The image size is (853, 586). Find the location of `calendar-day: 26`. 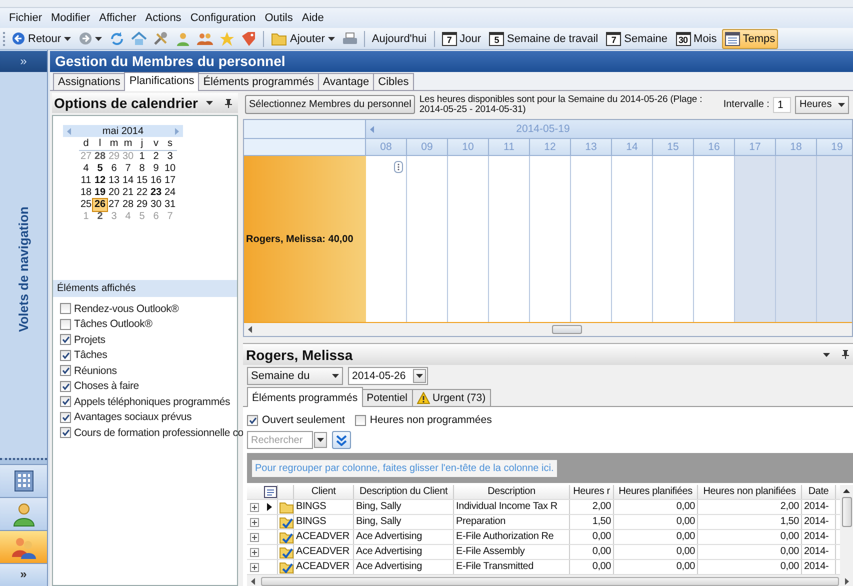

calendar-day: 26 is located at coordinates (100, 205).